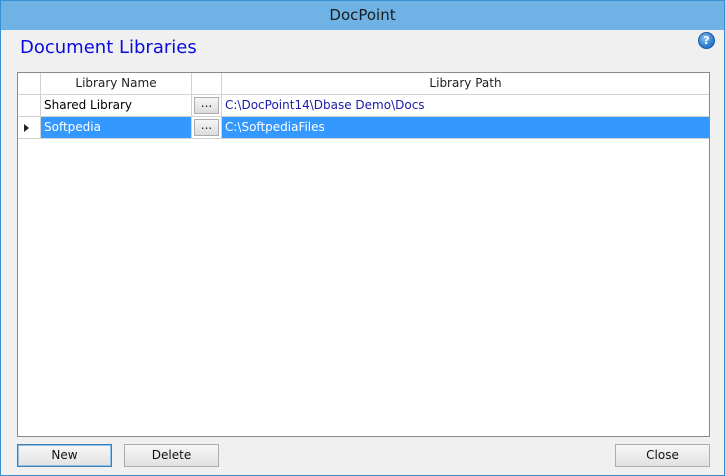  What do you see at coordinates (108, 47) in the screenshot?
I see `page-title: Document Libraries` at bounding box center [108, 47].